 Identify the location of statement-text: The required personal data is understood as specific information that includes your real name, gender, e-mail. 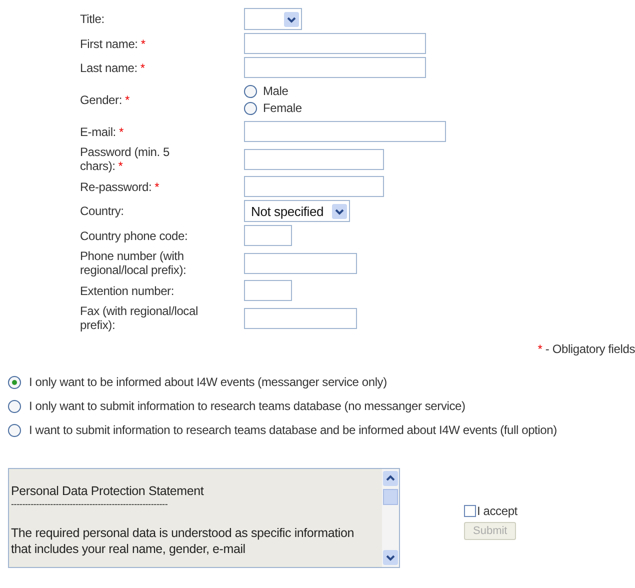
(183, 541).